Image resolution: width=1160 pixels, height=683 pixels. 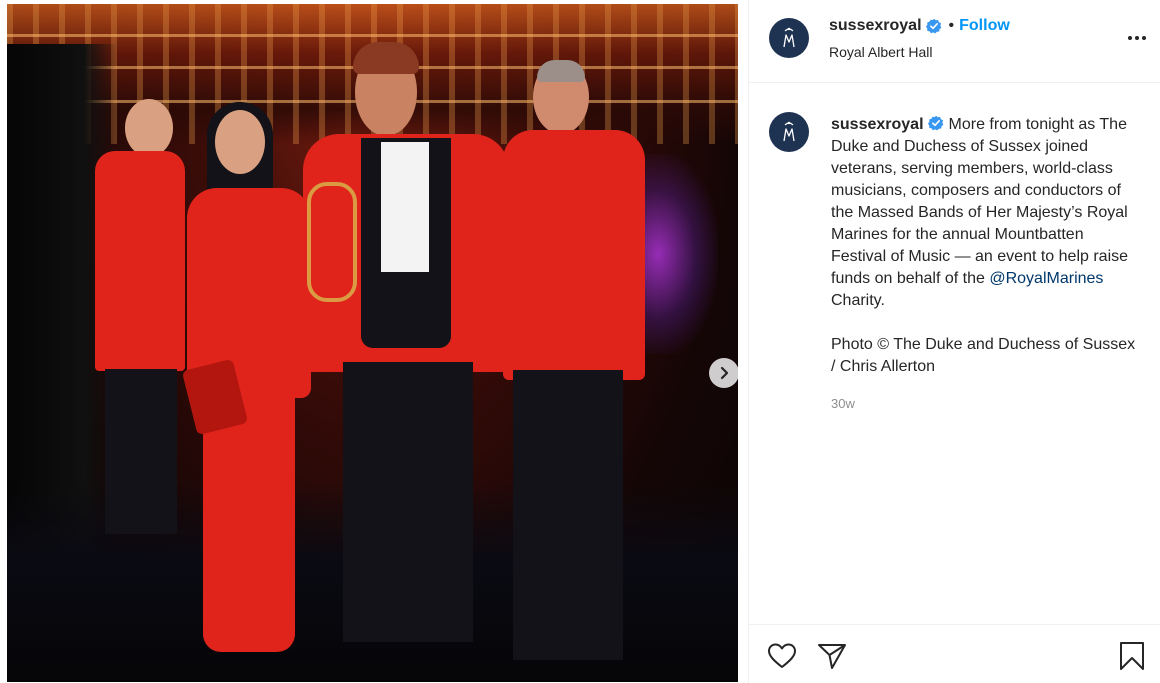 What do you see at coordinates (843, 403) in the screenshot?
I see `post-timestamp: 30w` at bounding box center [843, 403].